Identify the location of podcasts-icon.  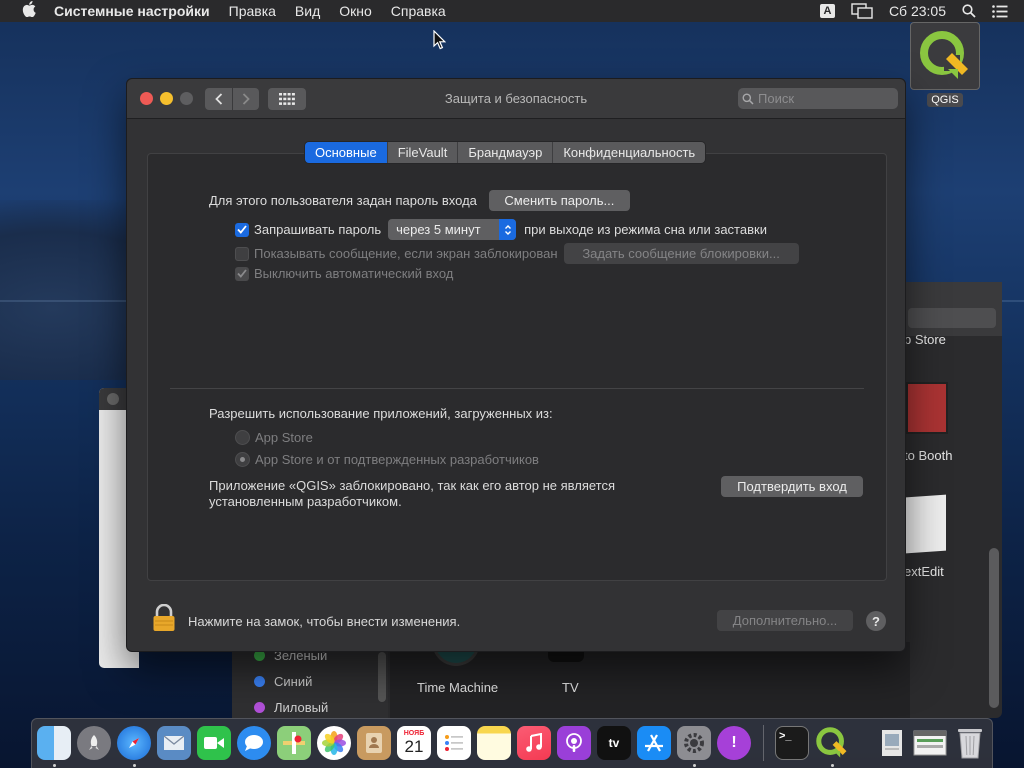
(574, 743).